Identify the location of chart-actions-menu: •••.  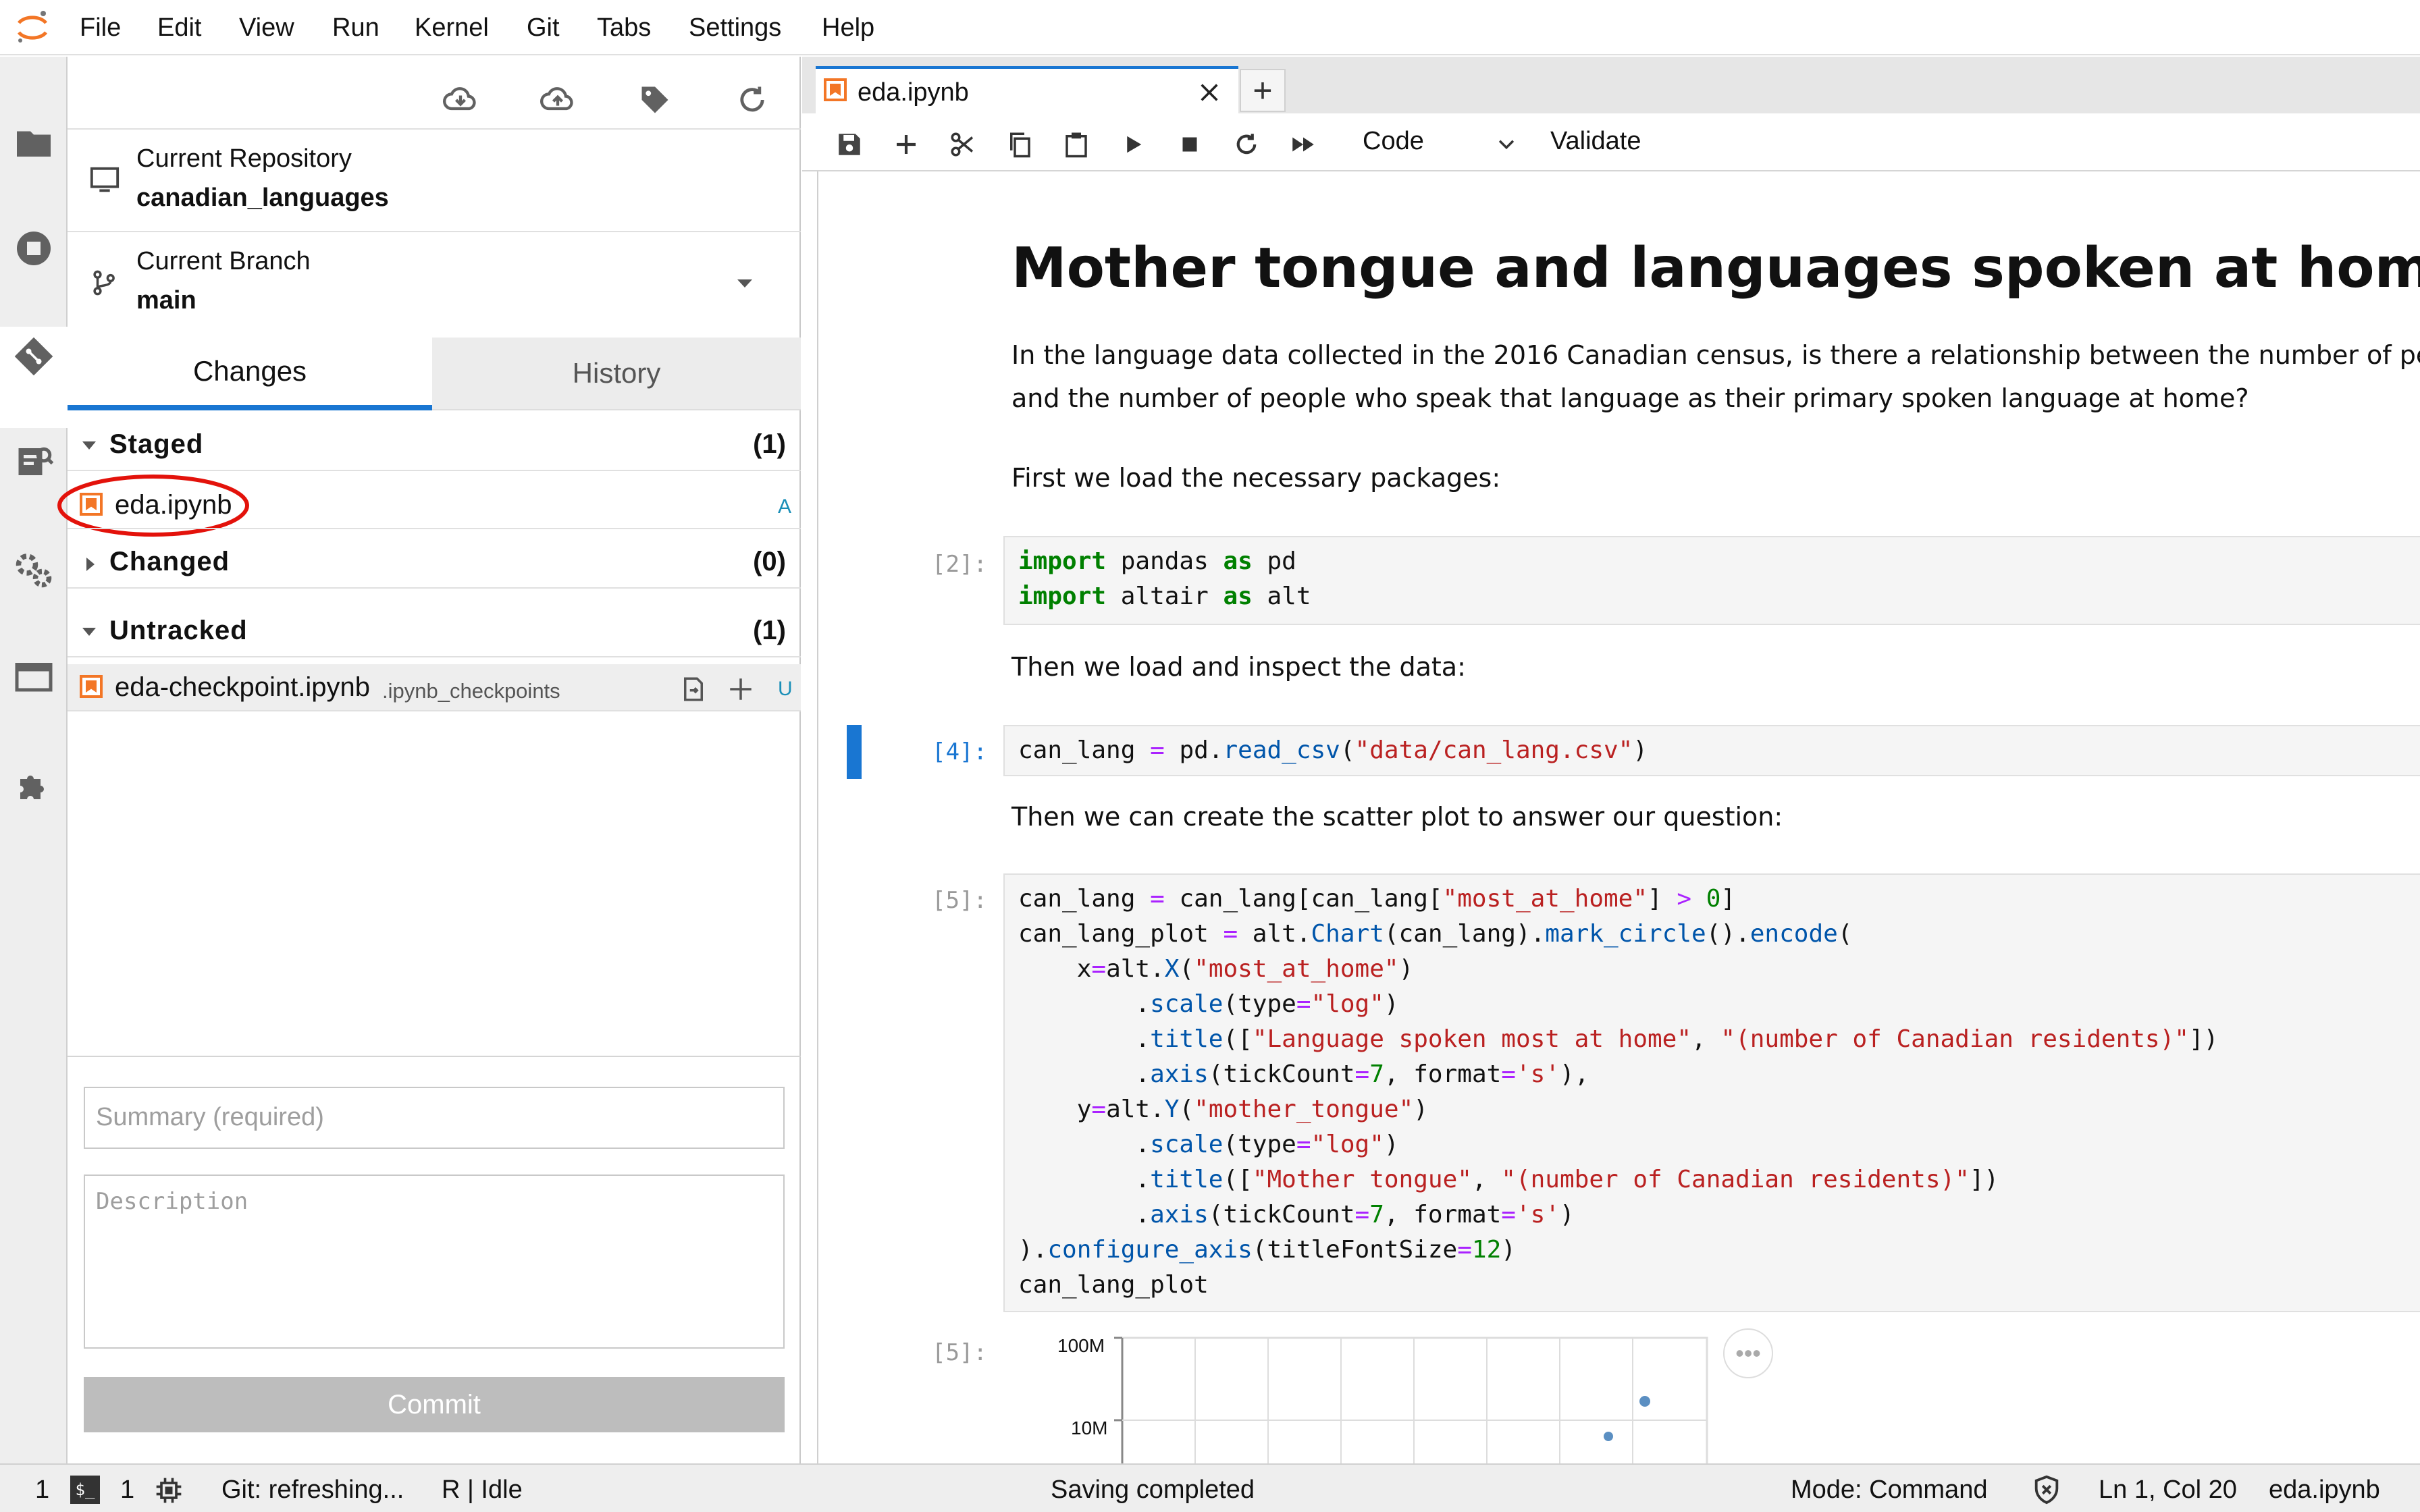
(1748, 1353).